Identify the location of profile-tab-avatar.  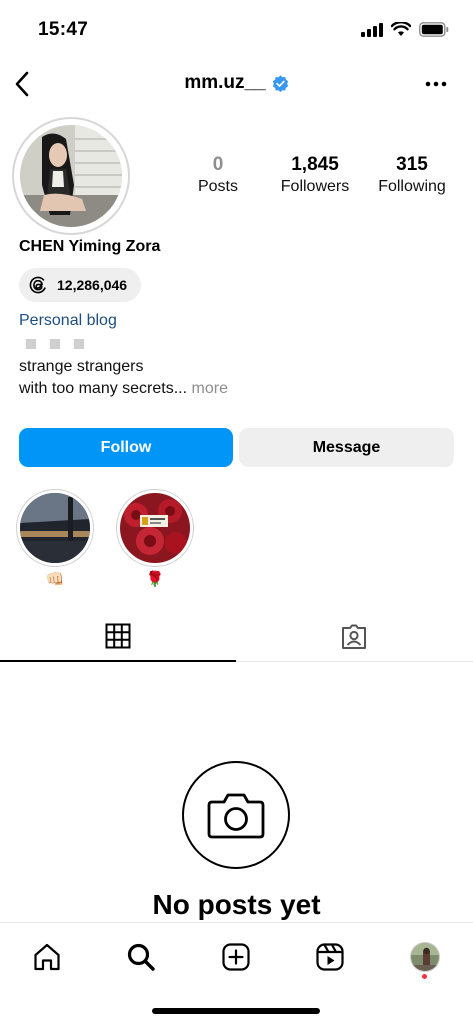
(425, 957).